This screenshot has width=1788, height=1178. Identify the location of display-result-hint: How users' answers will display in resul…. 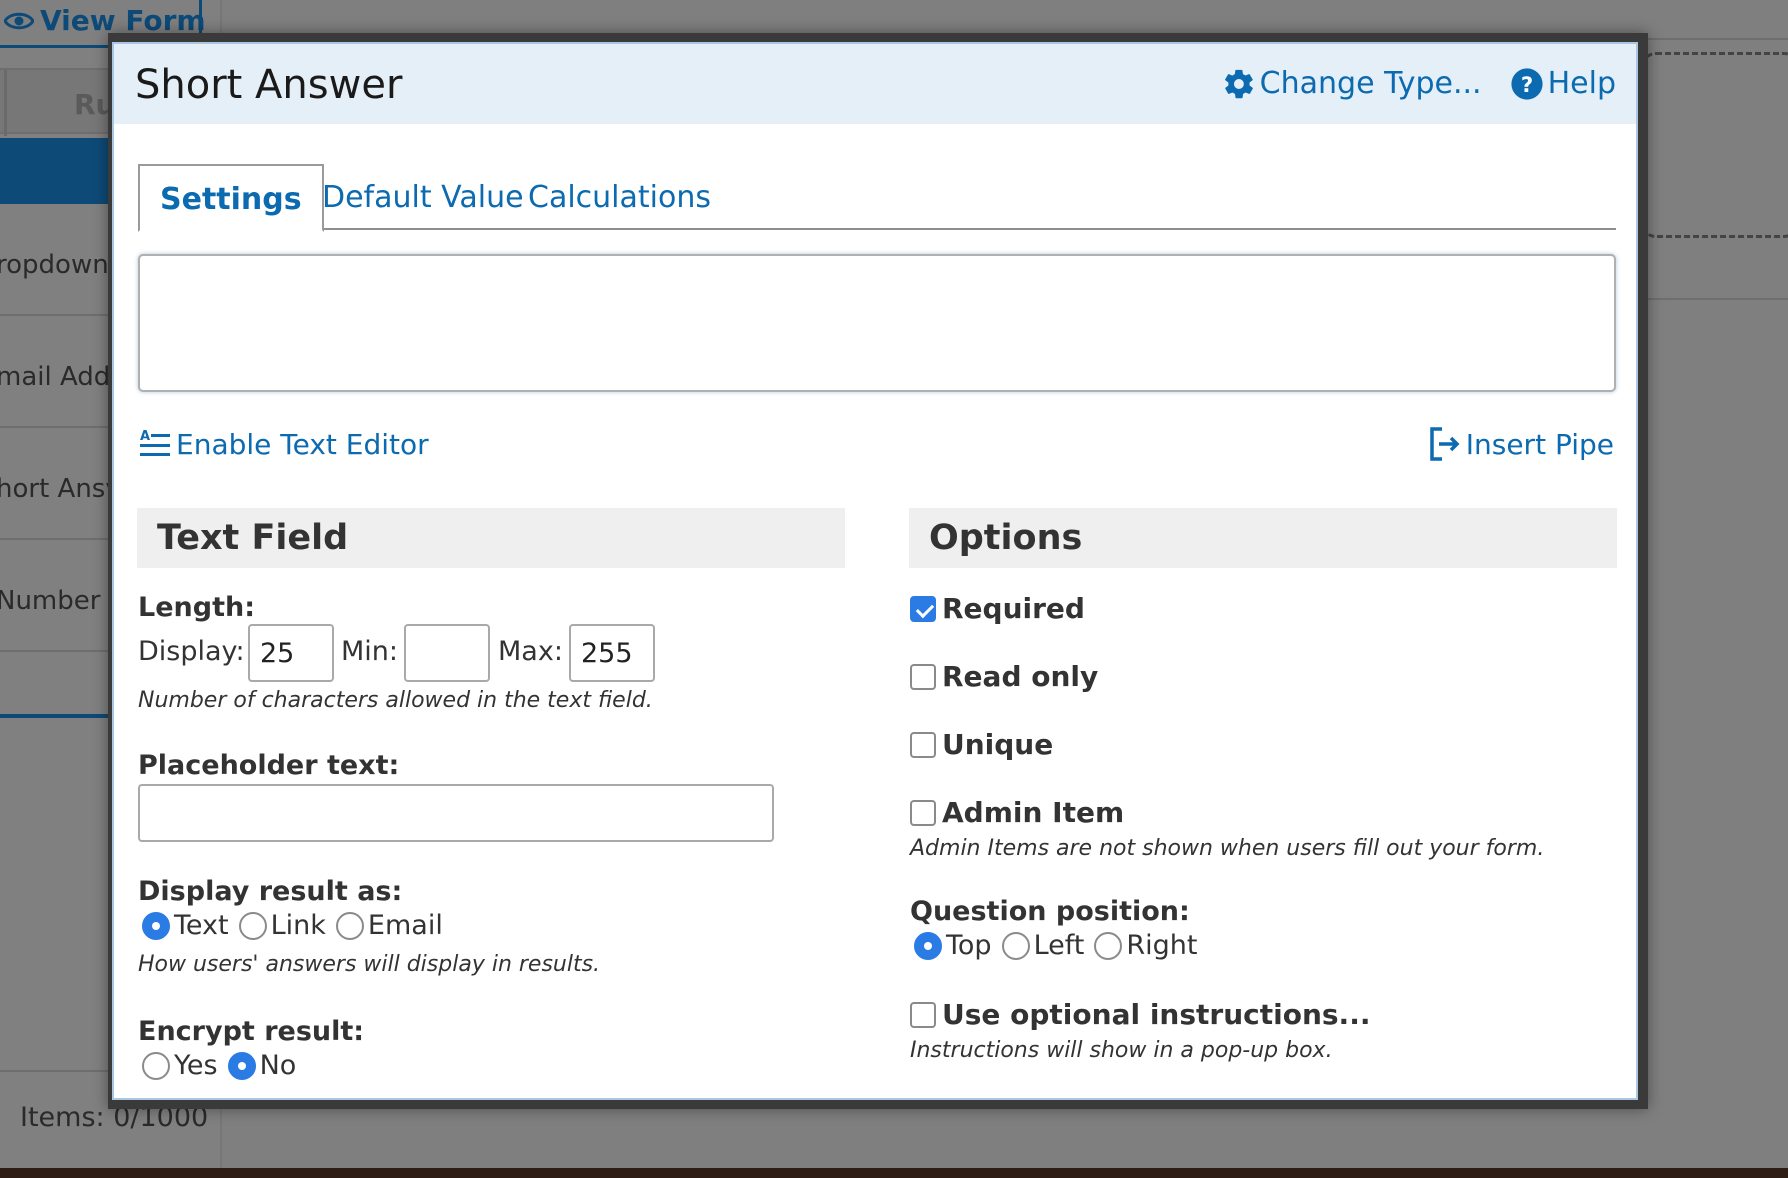
(369, 964).